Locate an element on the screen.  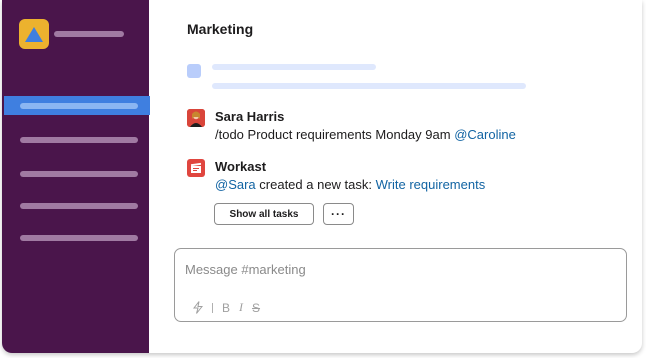
placeholder-avatar is located at coordinates (194, 71).